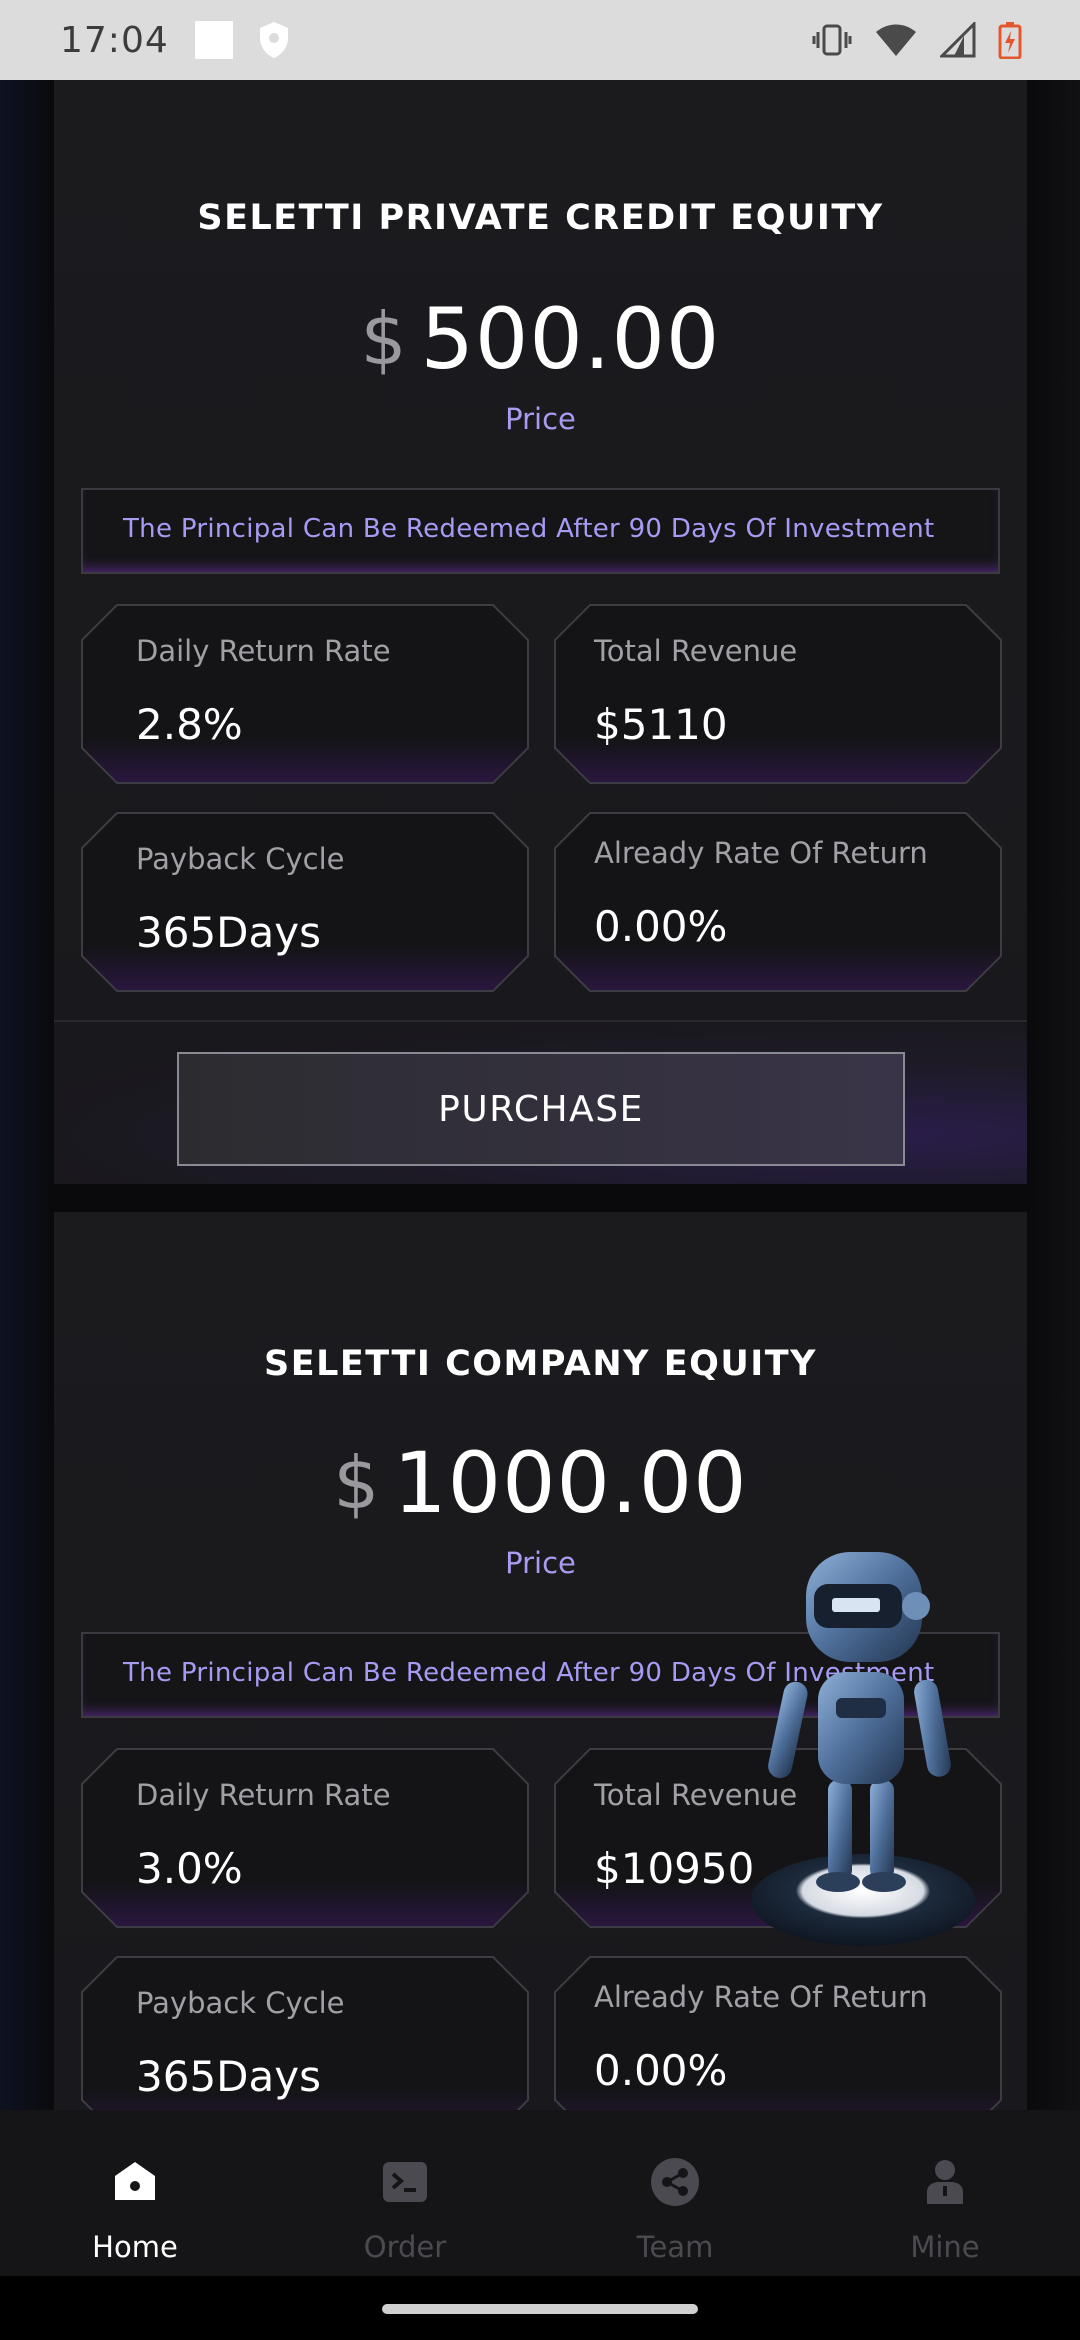 The width and height of the screenshot is (1080, 2340). Describe the element at coordinates (661, 724) in the screenshot. I see `stat-value: $5110` at that location.